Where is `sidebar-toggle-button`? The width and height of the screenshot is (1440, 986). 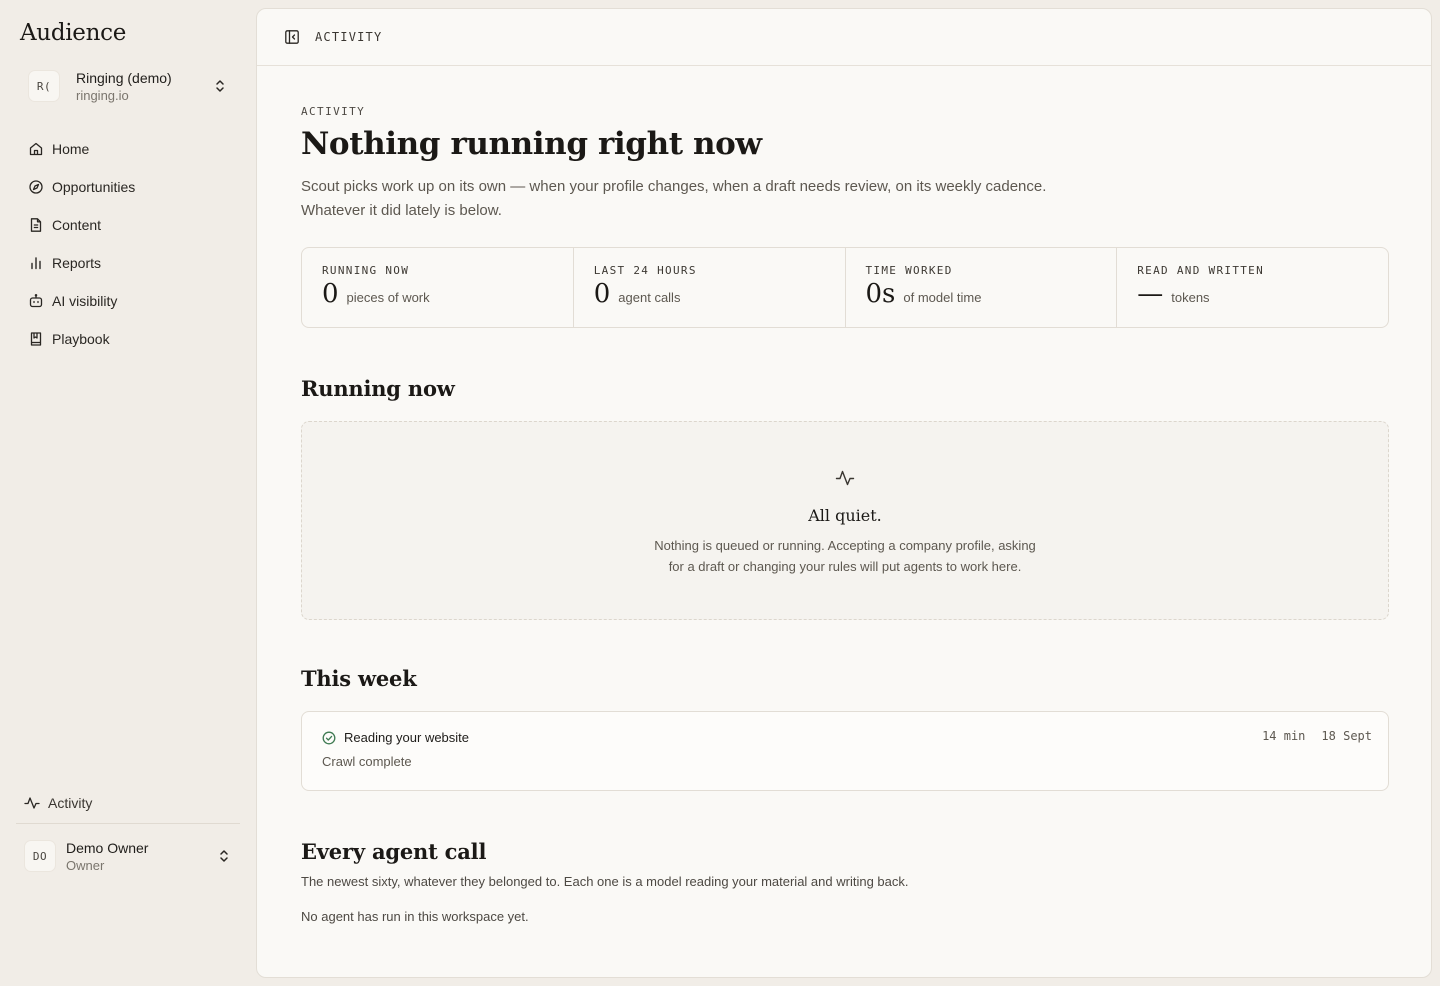 sidebar-toggle-button is located at coordinates (292, 37).